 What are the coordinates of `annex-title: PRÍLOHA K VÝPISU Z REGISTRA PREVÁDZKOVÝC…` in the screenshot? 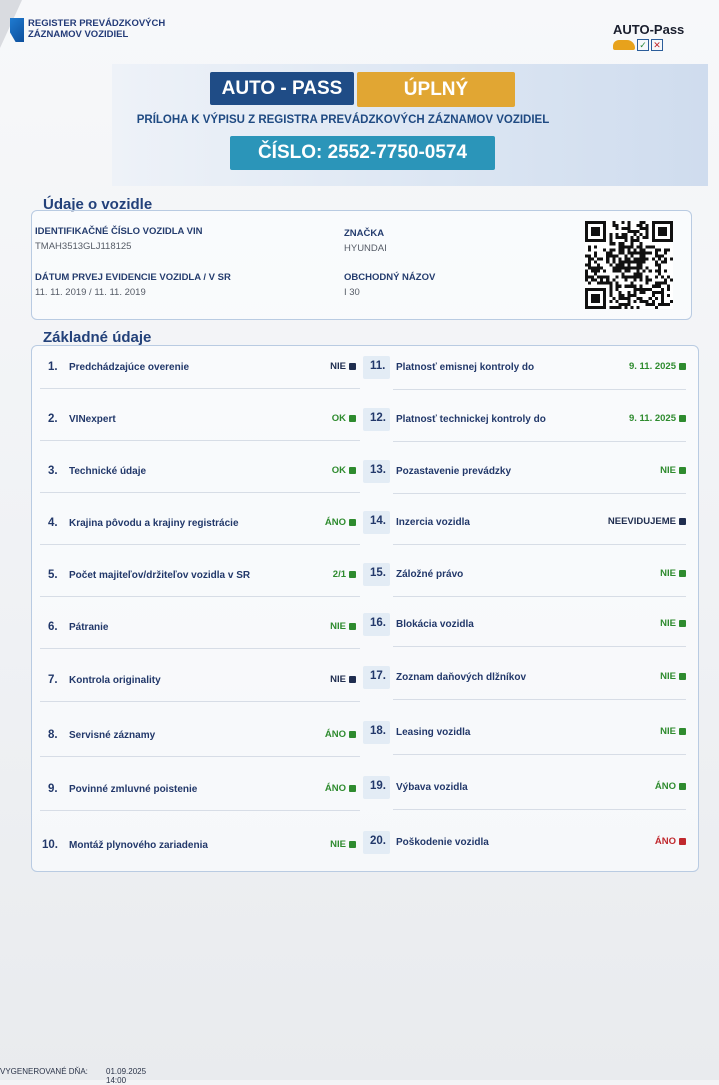 It's located at (343, 120).